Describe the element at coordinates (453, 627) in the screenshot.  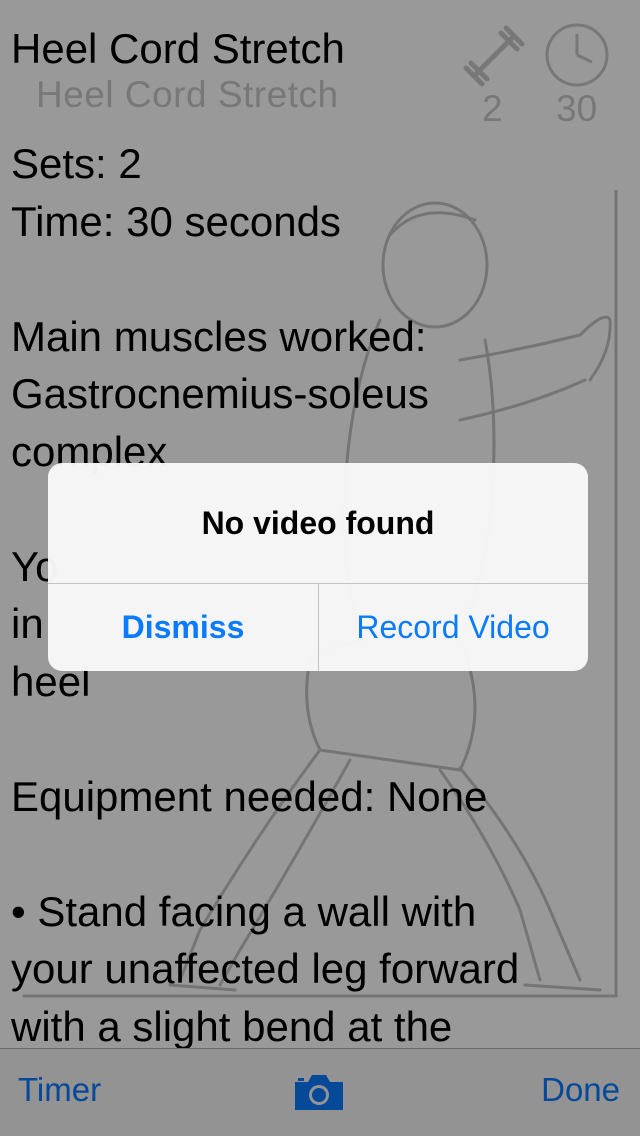
I see `record-video-button: Record Video` at that location.